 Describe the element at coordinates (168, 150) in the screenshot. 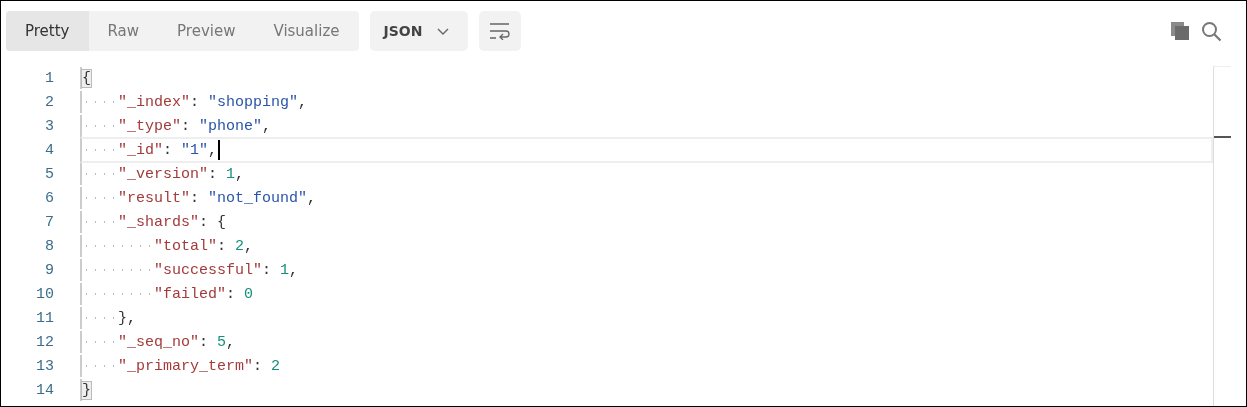

I see `code-line: "_id": "1",` at that location.